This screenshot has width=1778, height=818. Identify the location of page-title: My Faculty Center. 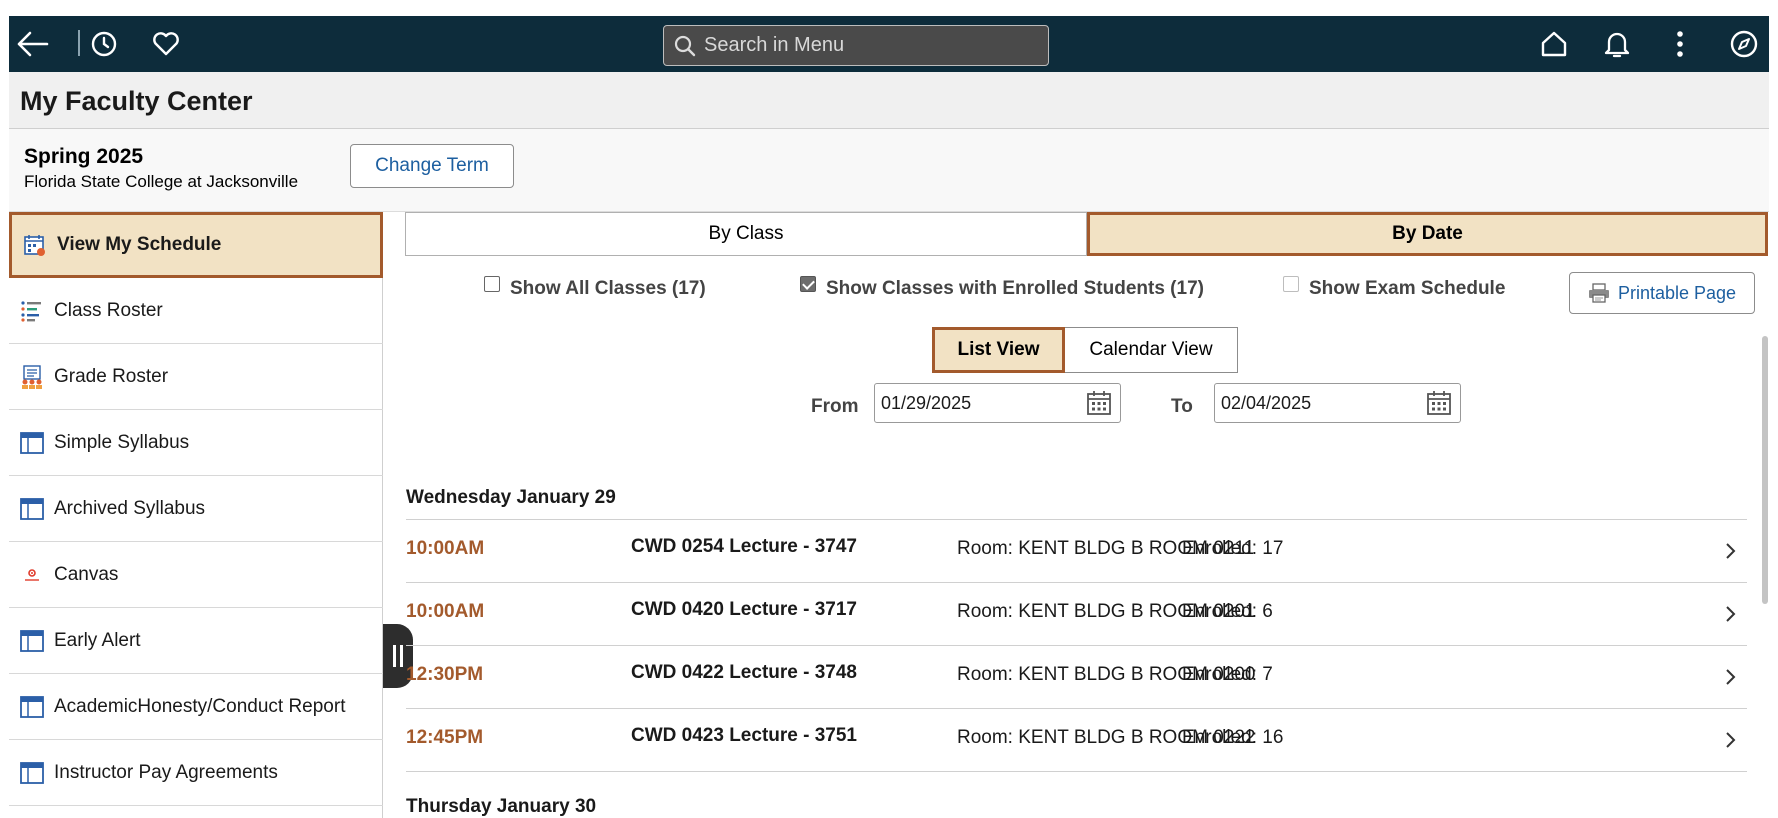
(136, 101).